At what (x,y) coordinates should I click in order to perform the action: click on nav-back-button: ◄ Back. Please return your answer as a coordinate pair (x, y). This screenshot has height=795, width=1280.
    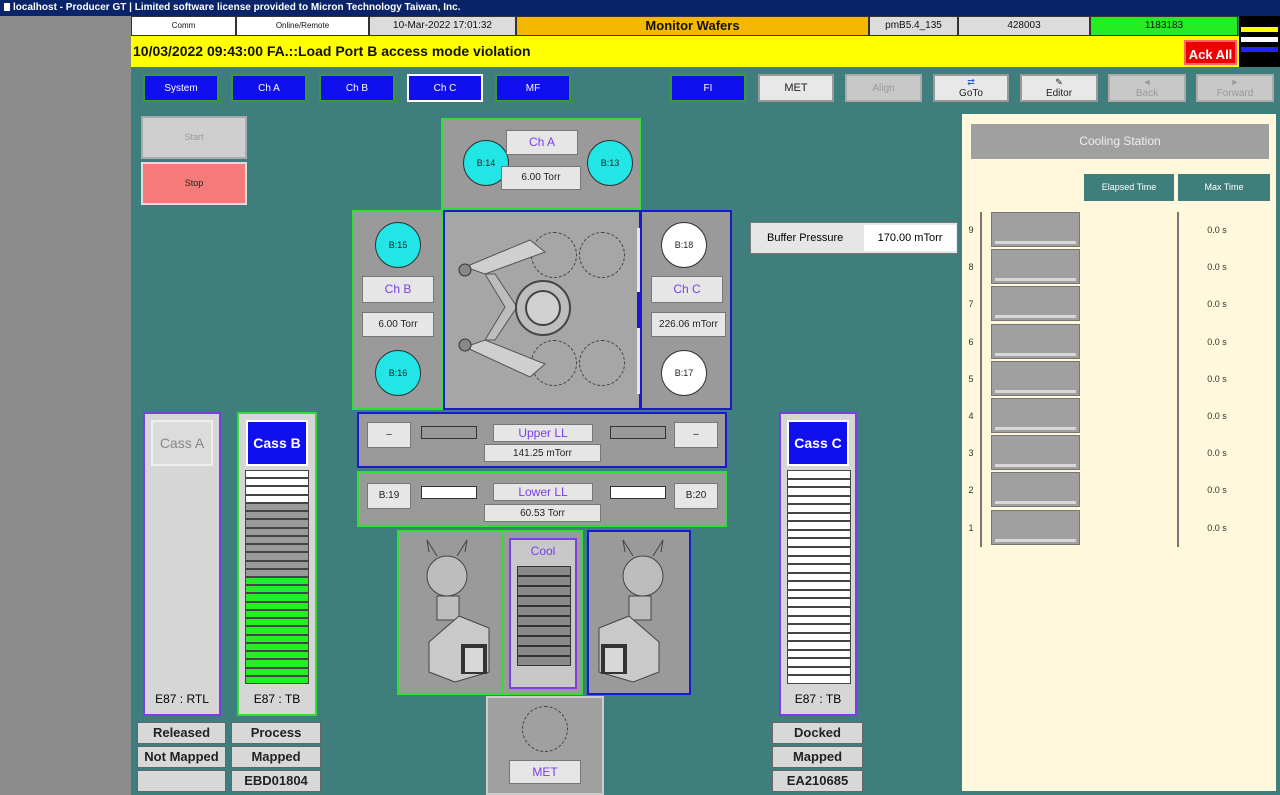
    Looking at the image, I should click on (1147, 88).